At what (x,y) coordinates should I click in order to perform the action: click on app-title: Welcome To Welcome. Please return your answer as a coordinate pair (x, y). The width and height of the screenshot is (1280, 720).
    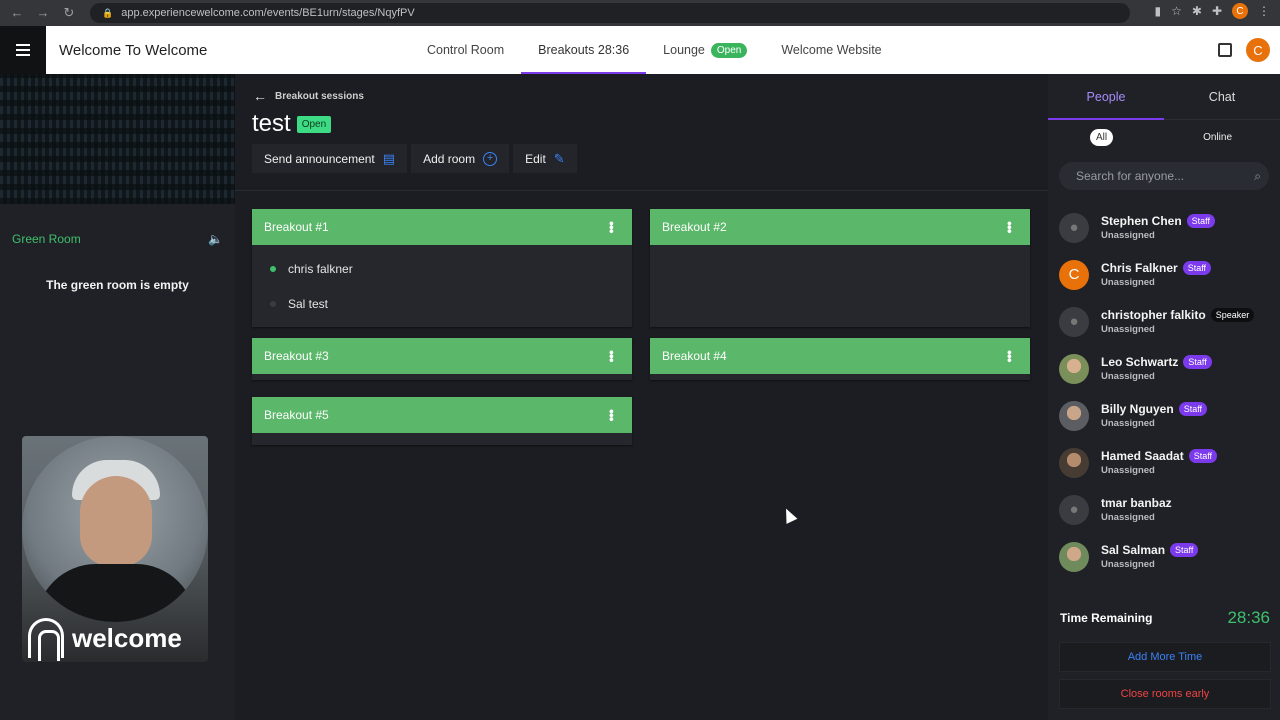
    Looking at the image, I should click on (133, 50).